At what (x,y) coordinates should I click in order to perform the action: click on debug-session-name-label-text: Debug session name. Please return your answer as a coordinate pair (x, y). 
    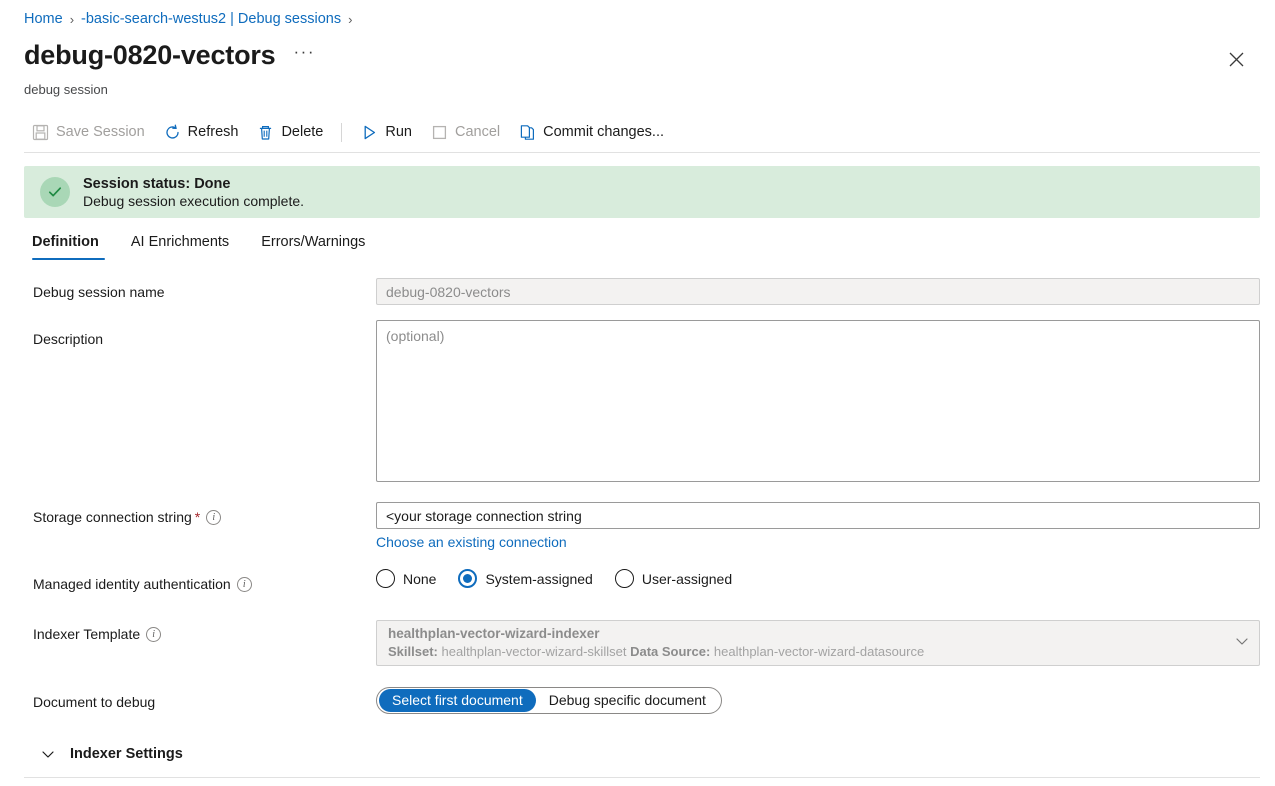
    Looking at the image, I should click on (99, 292).